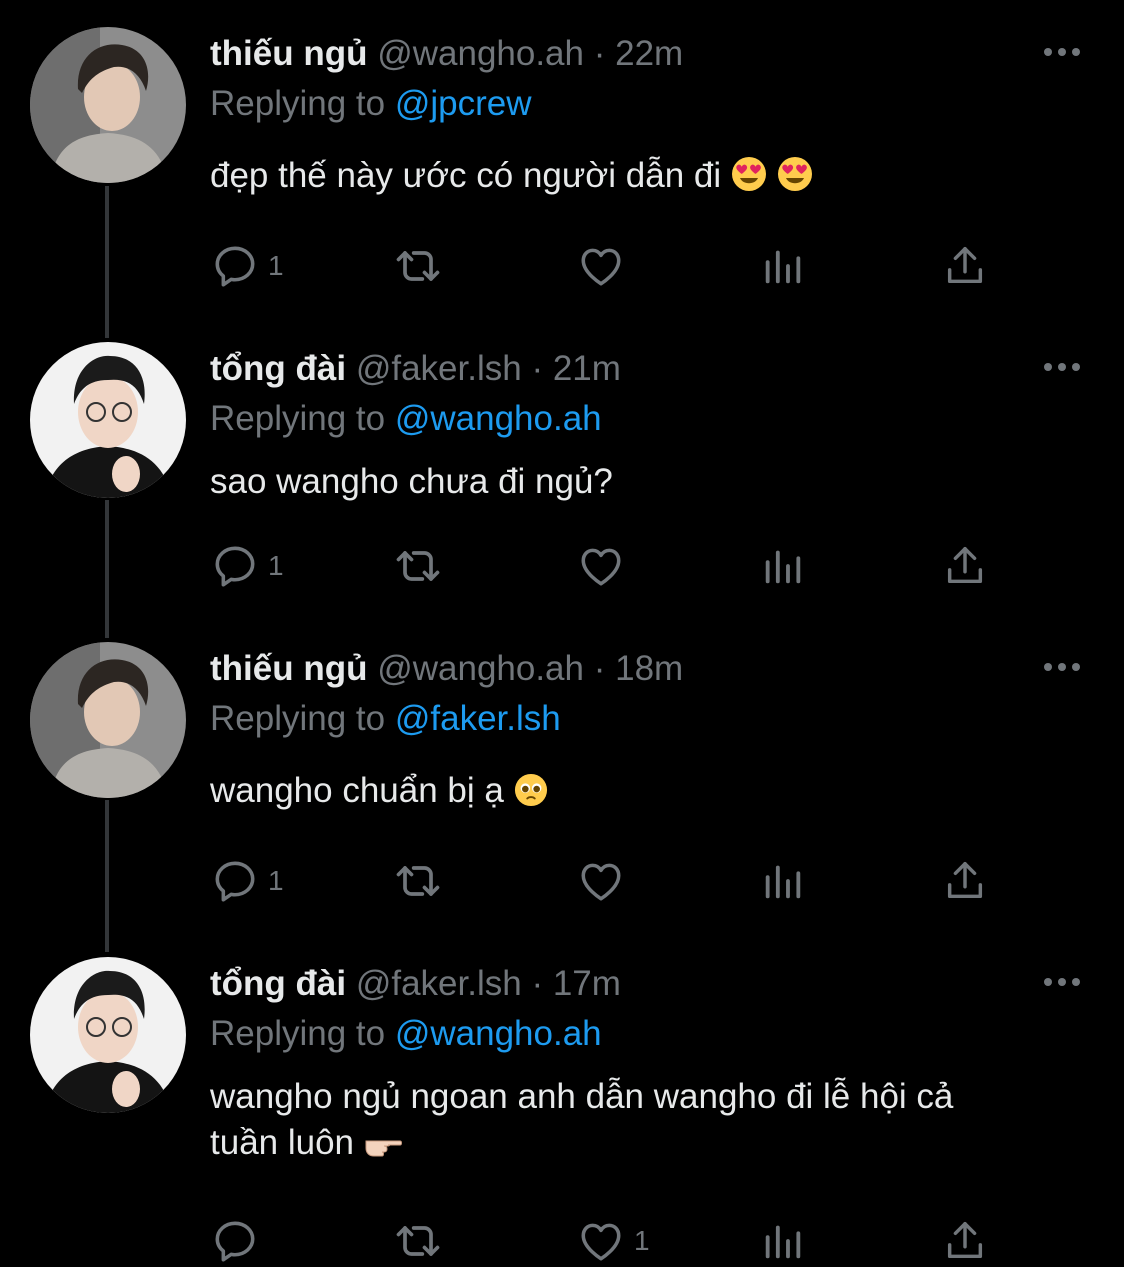  I want to click on reply-button, so click(239, 1241).